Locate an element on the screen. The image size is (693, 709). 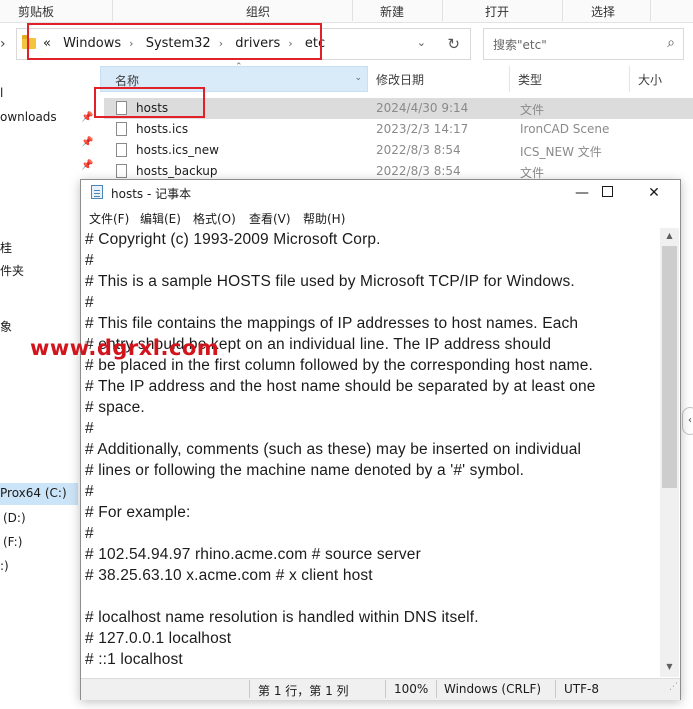
text-line: # 38.25.63.10 x.acme.com # x client host is located at coordinates (229, 575).